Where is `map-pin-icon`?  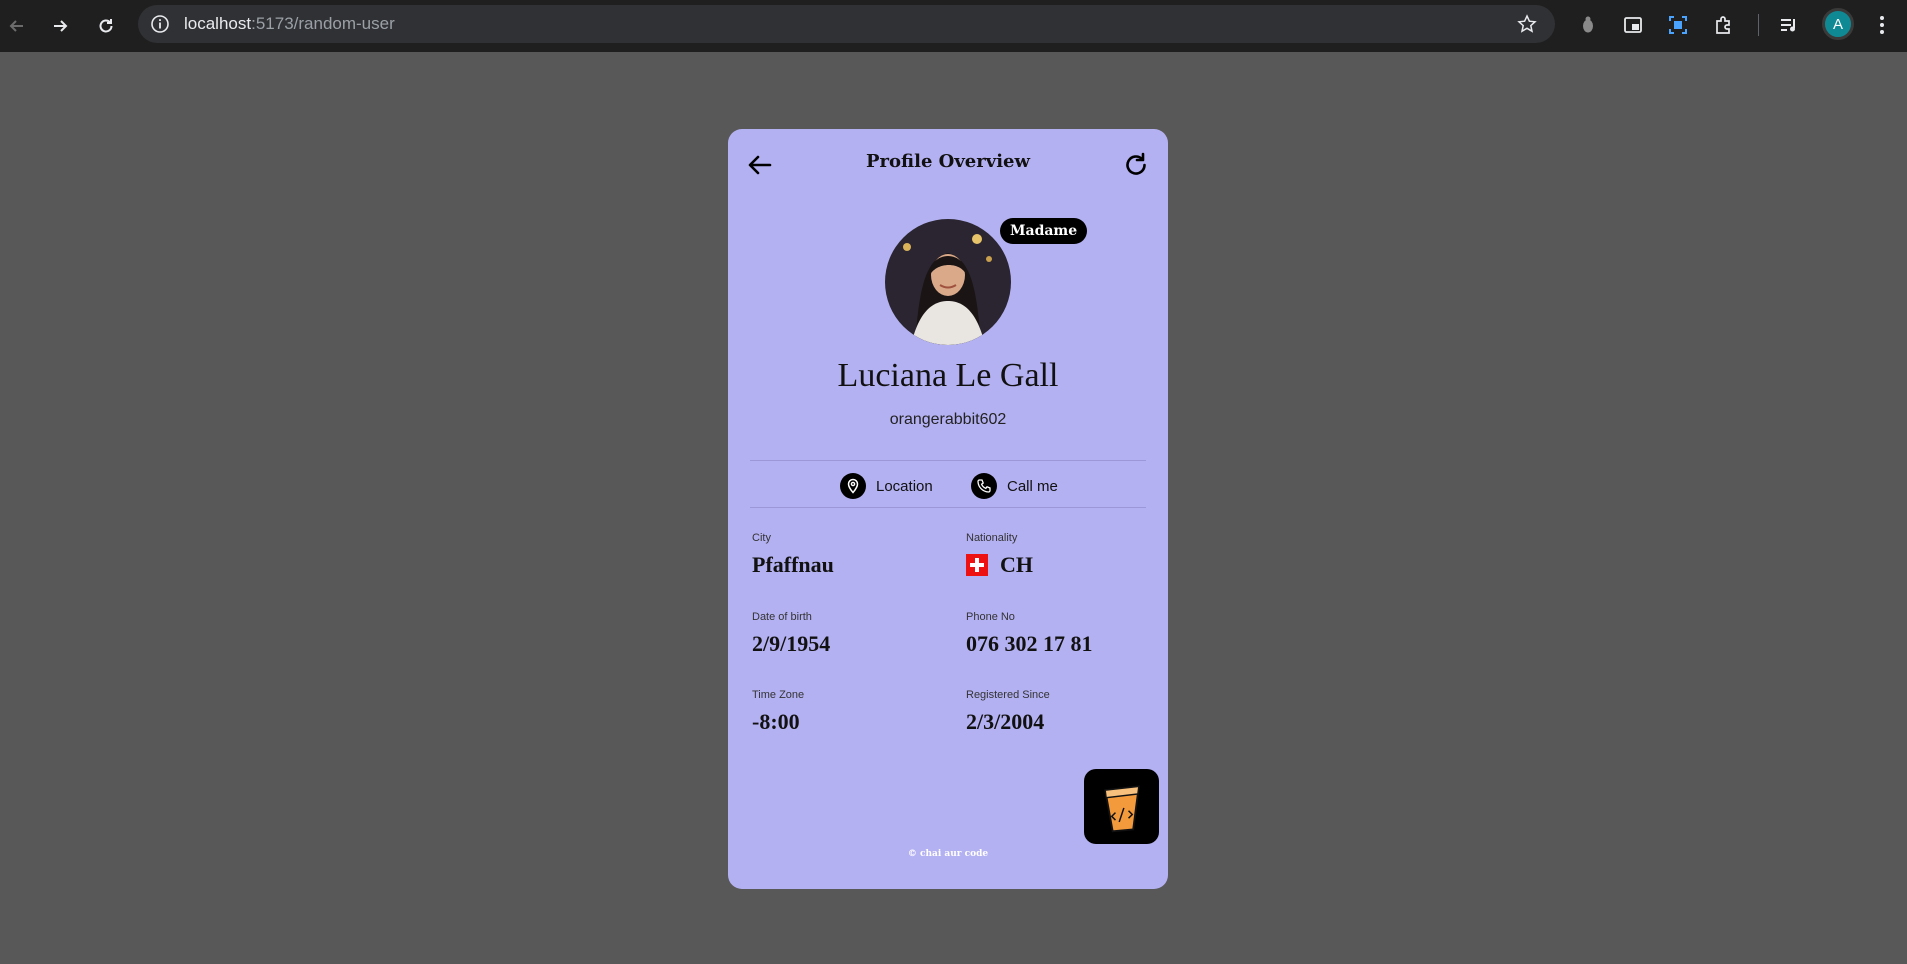
map-pin-icon is located at coordinates (853, 486).